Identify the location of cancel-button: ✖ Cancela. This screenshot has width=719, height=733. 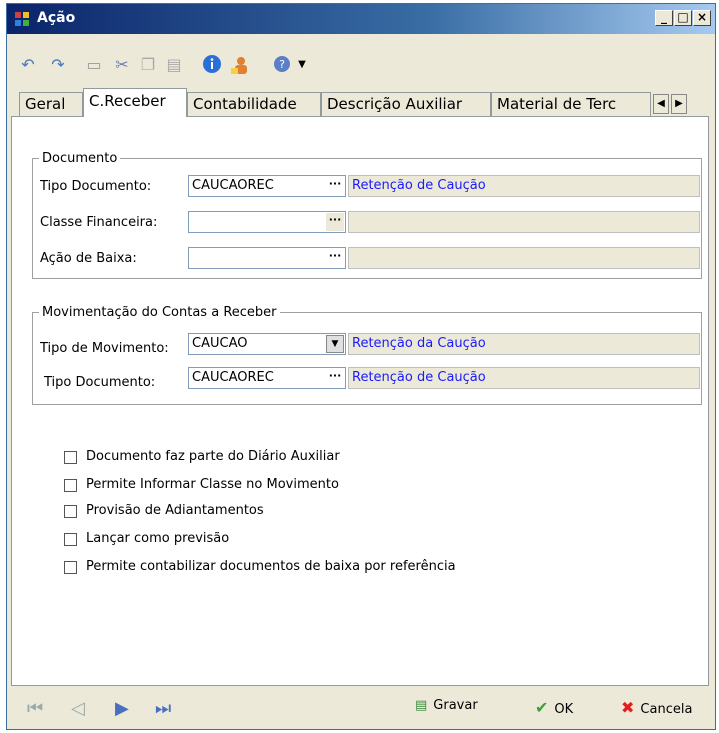
(656, 707).